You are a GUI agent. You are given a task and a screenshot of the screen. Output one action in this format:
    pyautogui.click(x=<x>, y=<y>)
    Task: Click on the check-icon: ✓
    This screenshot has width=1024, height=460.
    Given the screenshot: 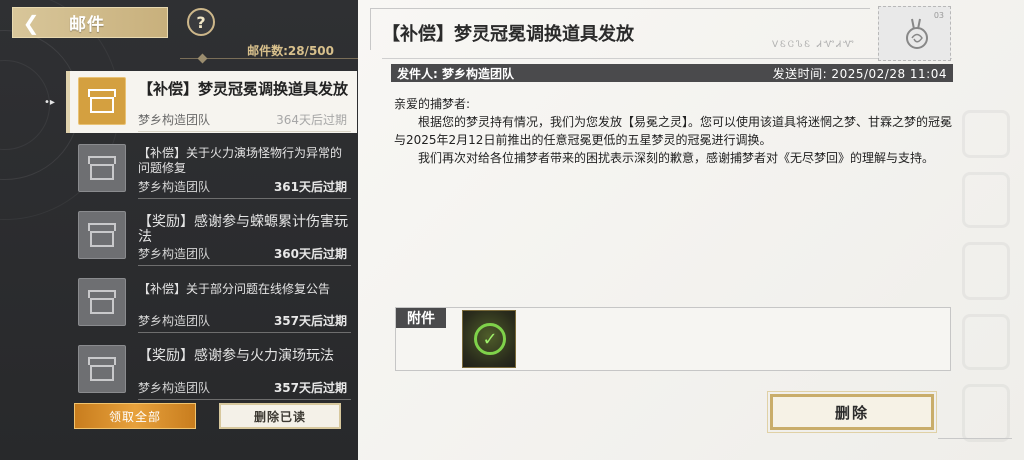 What is the action you would take?
    pyautogui.click(x=490, y=339)
    